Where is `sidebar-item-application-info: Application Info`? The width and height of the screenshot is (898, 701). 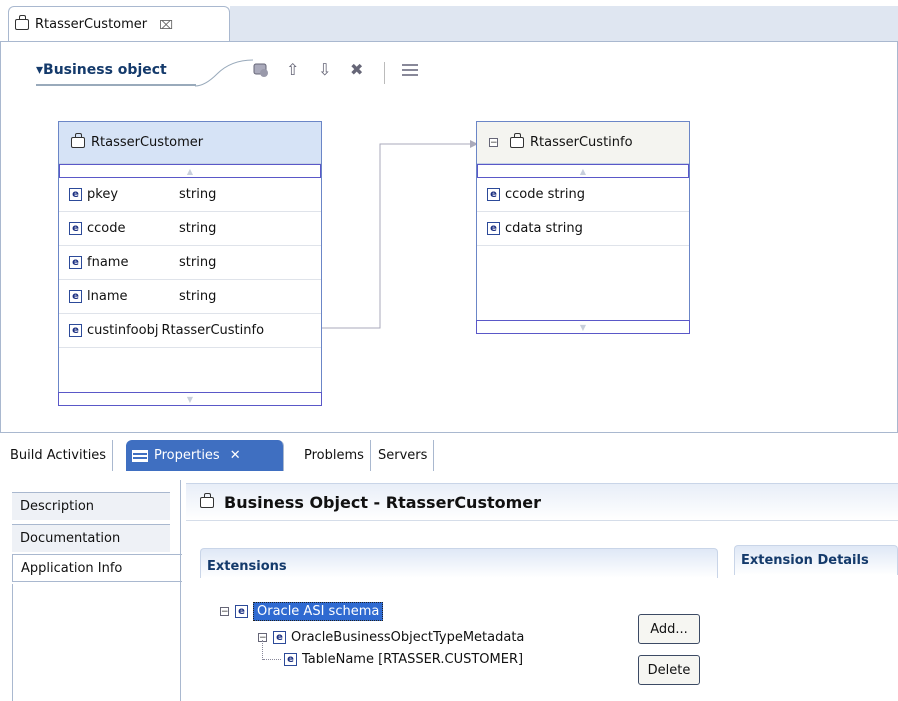
sidebar-item-application-info: Application Info is located at coordinates (97, 568).